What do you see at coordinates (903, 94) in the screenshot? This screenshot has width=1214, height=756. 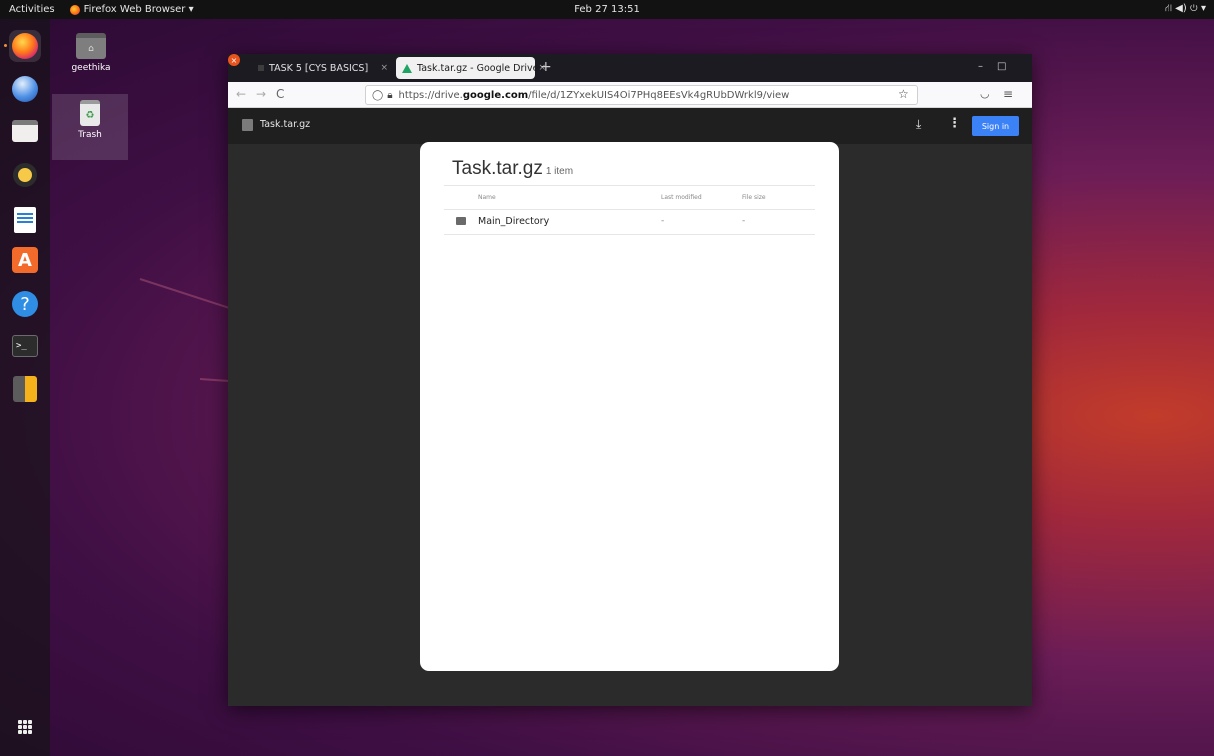 I see `bookmark-star-icon: ☆` at bounding box center [903, 94].